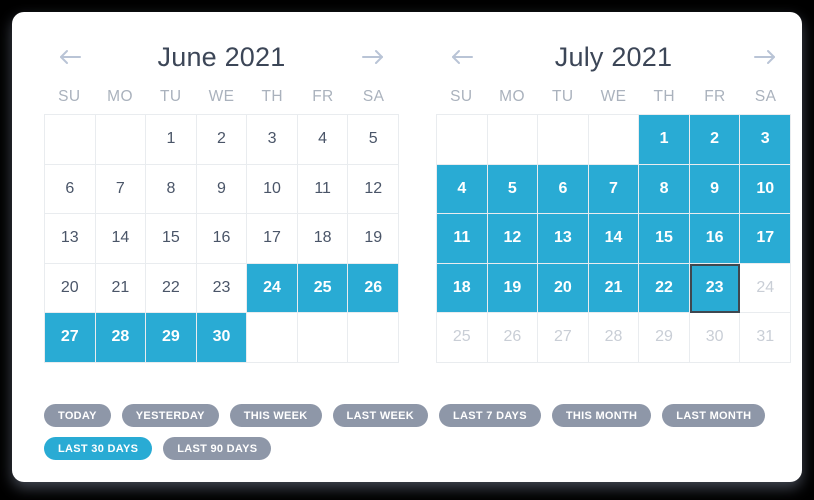 This screenshot has width=814, height=500. What do you see at coordinates (171, 239) in the screenshot?
I see `day-cell-june-15: 15` at bounding box center [171, 239].